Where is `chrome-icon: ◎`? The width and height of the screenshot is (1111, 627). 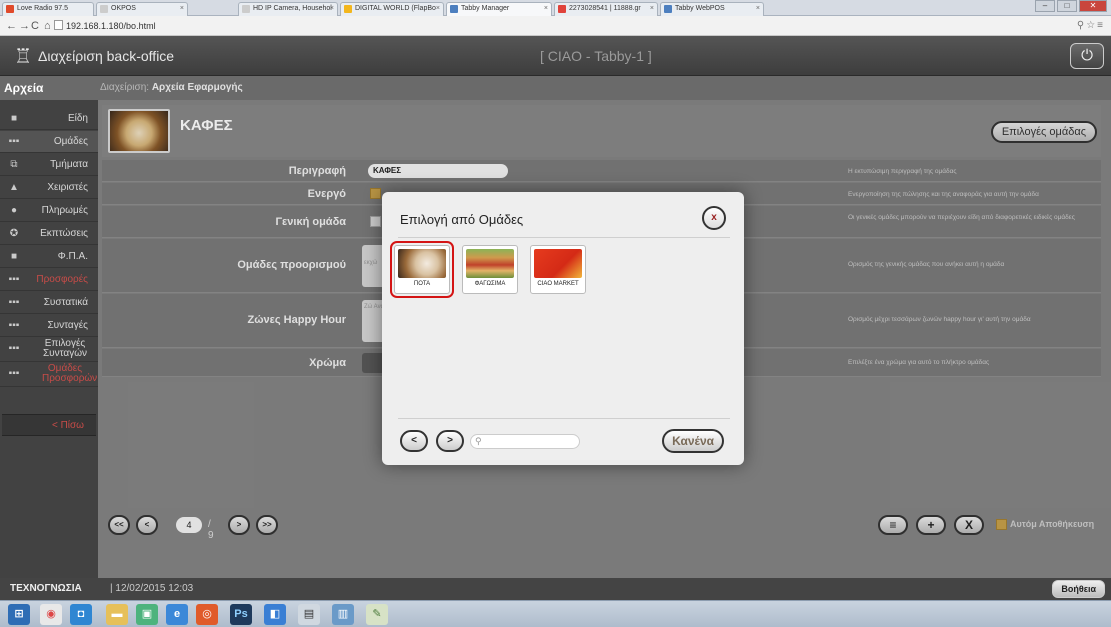 chrome-icon: ◎ is located at coordinates (207, 614).